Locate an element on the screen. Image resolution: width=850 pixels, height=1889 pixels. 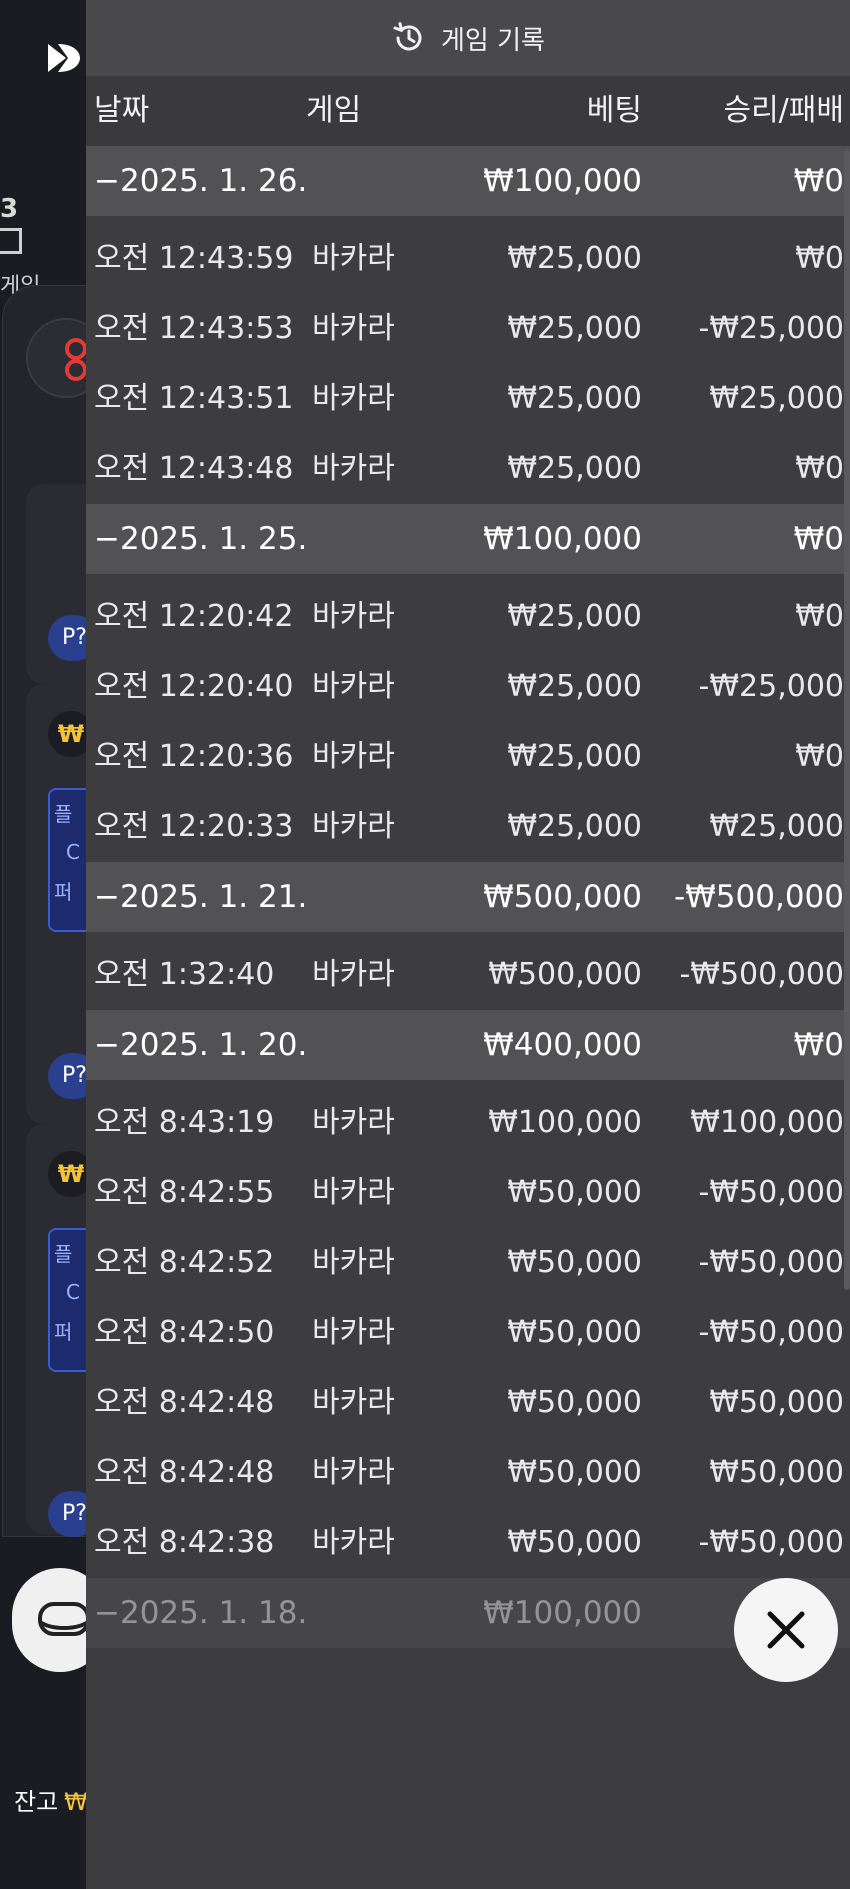
group-total-win: ₩0 is located at coordinates (818, 539).